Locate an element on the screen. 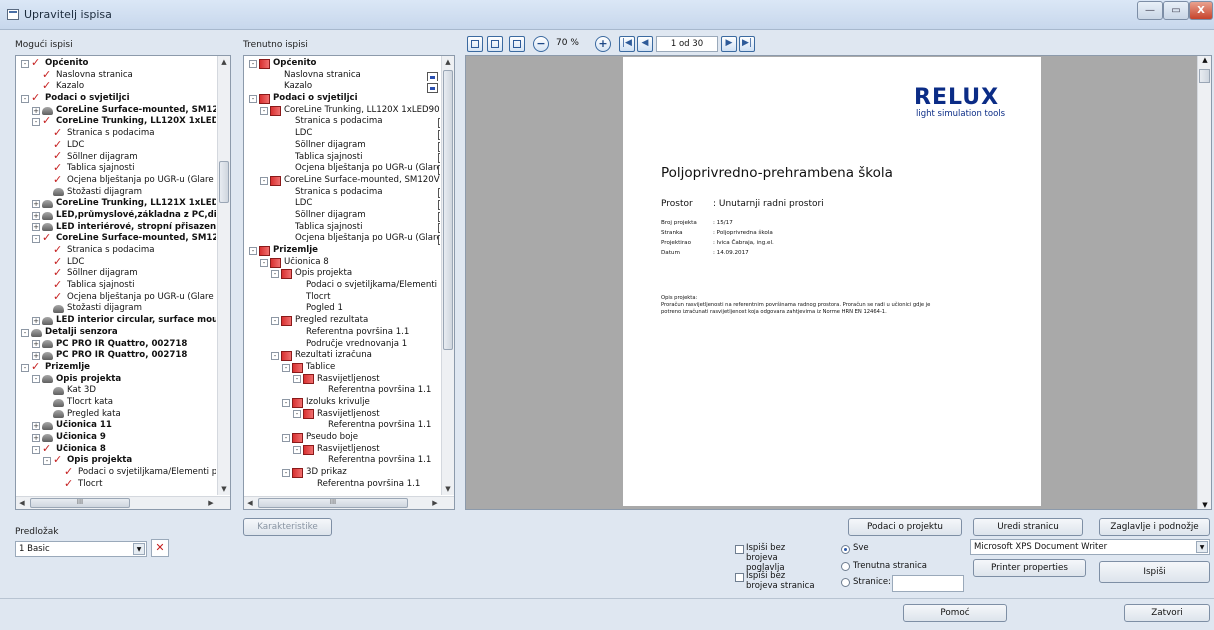 The width and height of the screenshot is (1214, 630). tree-row: - CoreLine Trunking, LL120X 1xLED90 is located at coordinates (117, 122).